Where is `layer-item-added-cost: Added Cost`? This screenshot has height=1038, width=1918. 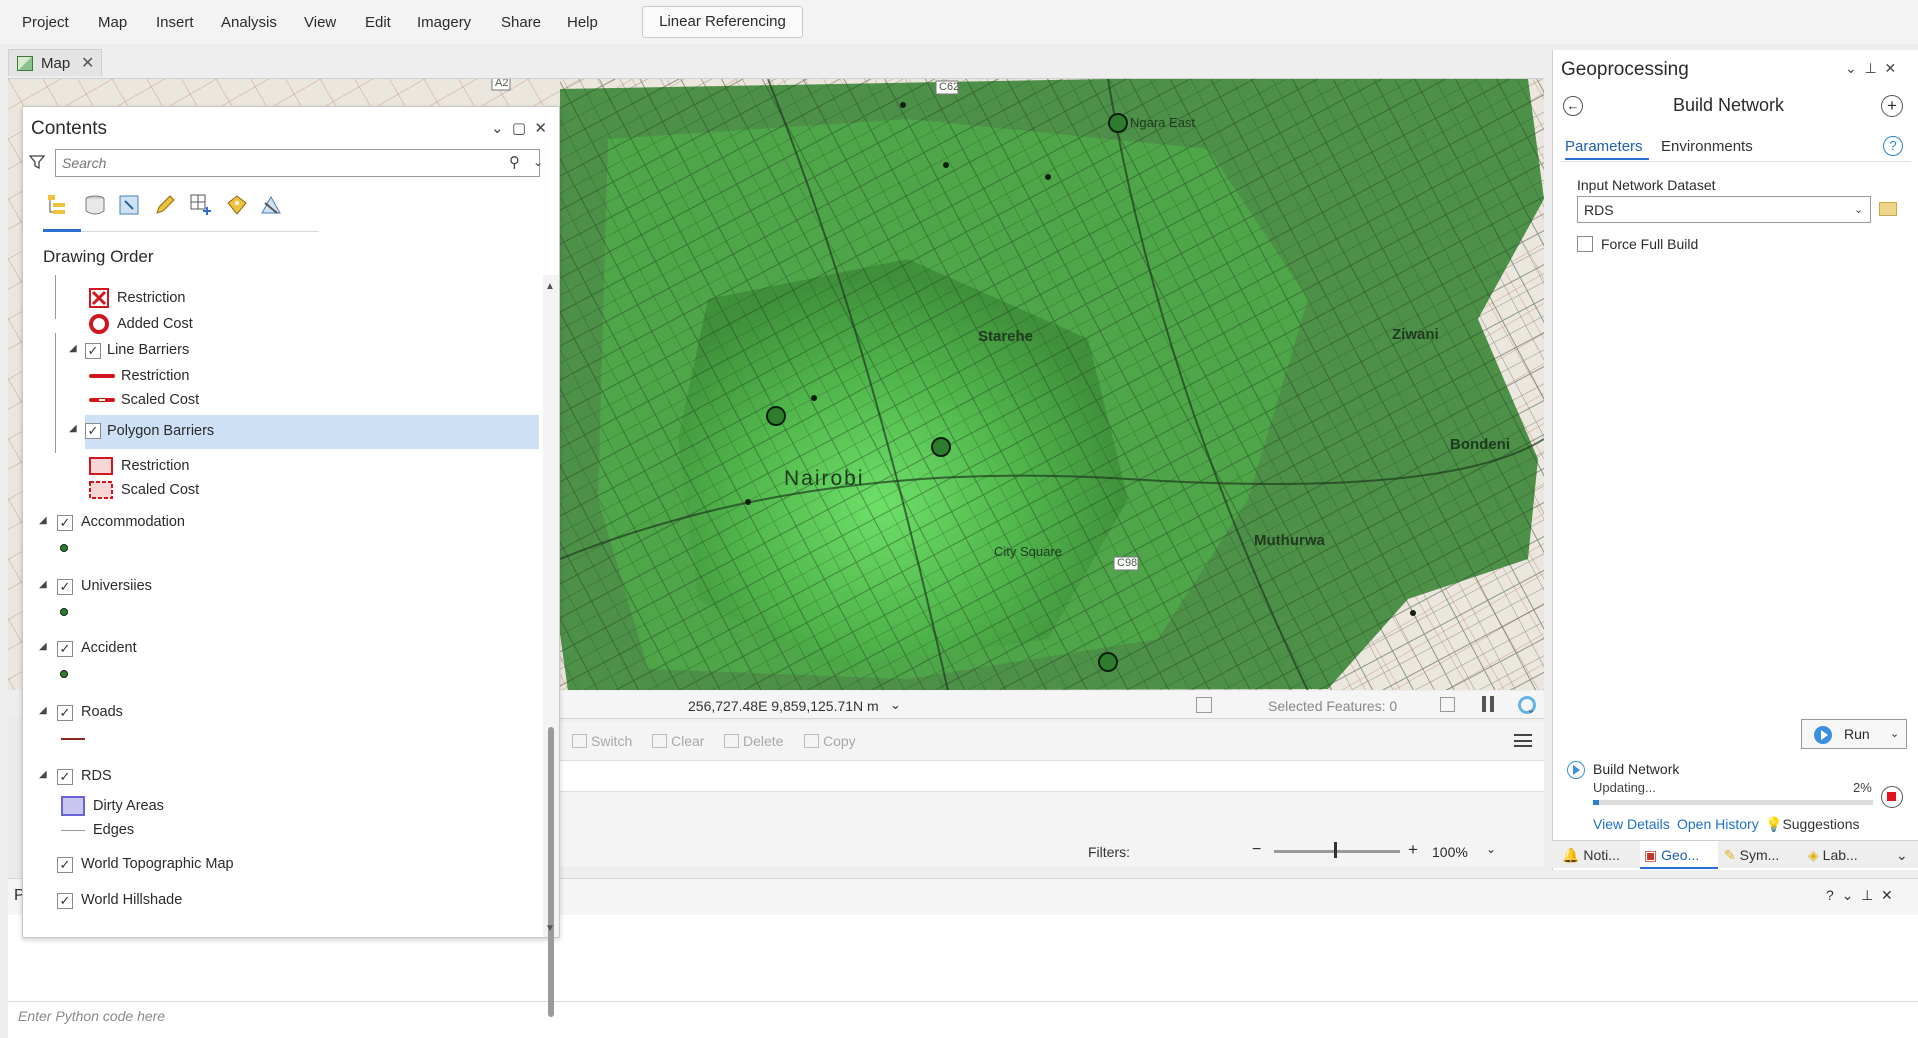 layer-item-added-cost: Added Cost is located at coordinates (283, 325).